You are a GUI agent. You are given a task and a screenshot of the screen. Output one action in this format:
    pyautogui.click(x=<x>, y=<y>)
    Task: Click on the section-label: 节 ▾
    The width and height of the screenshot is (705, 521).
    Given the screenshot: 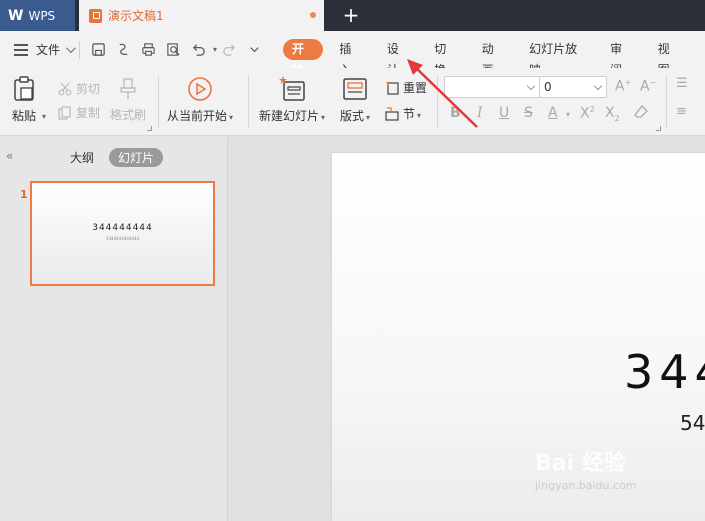 What is the action you would take?
    pyautogui.click(x=412, y=114)
    